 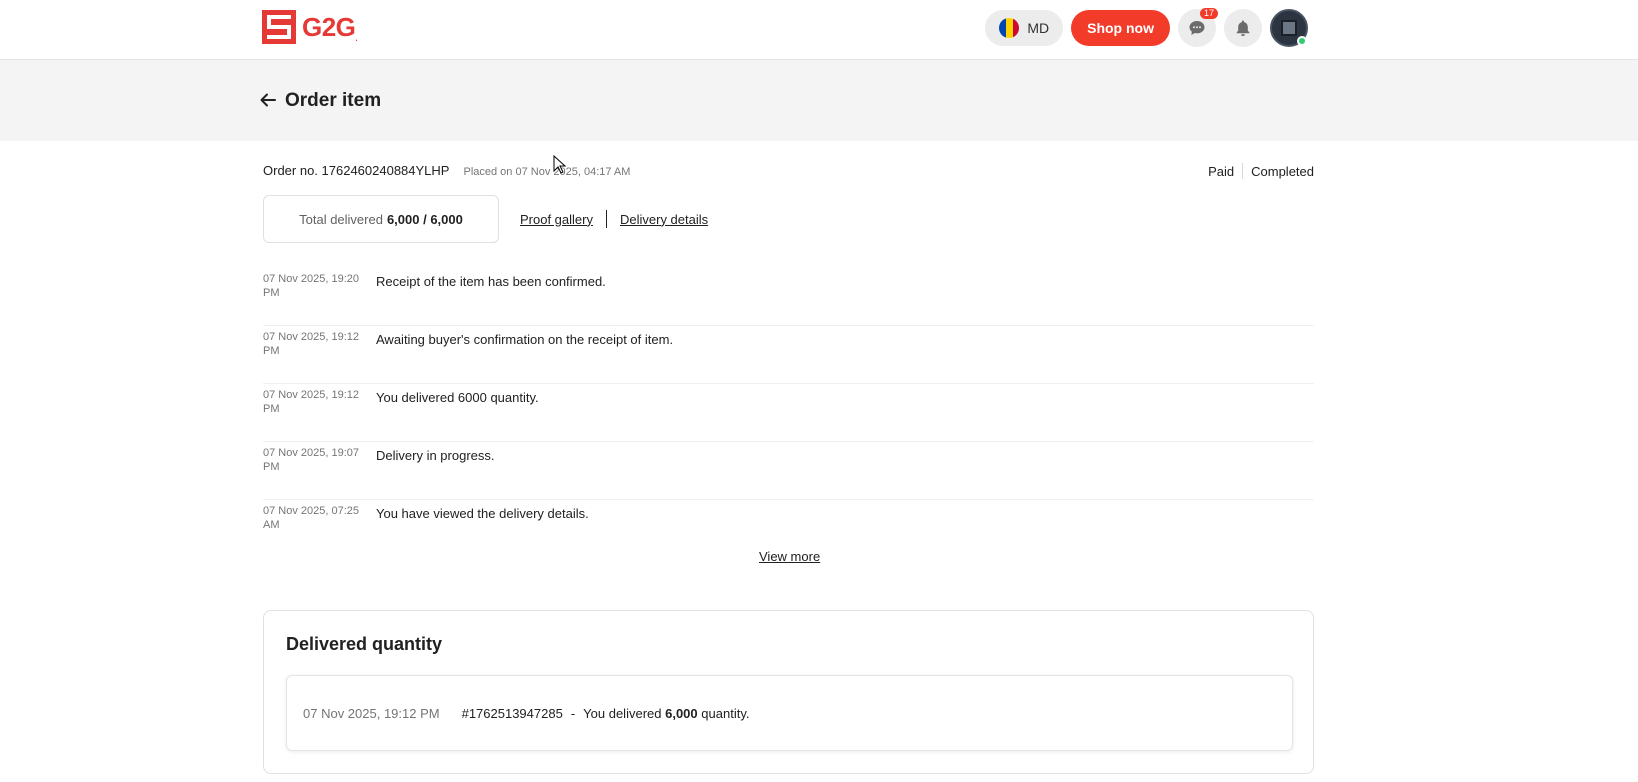 I want to click on status-divider, so click(x=1243, y=171).